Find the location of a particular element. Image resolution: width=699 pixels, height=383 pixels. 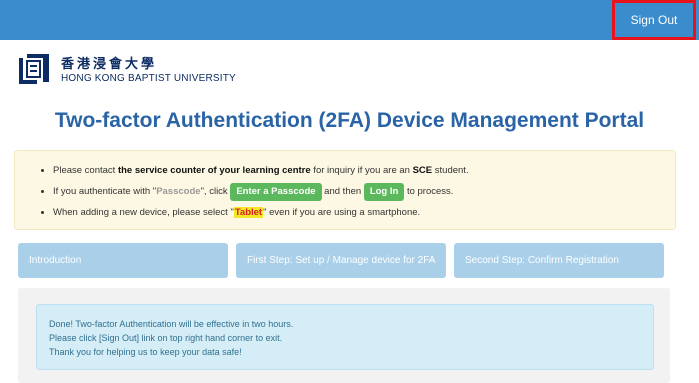

log-in-button: Log In is located at coordinates (384, 192).